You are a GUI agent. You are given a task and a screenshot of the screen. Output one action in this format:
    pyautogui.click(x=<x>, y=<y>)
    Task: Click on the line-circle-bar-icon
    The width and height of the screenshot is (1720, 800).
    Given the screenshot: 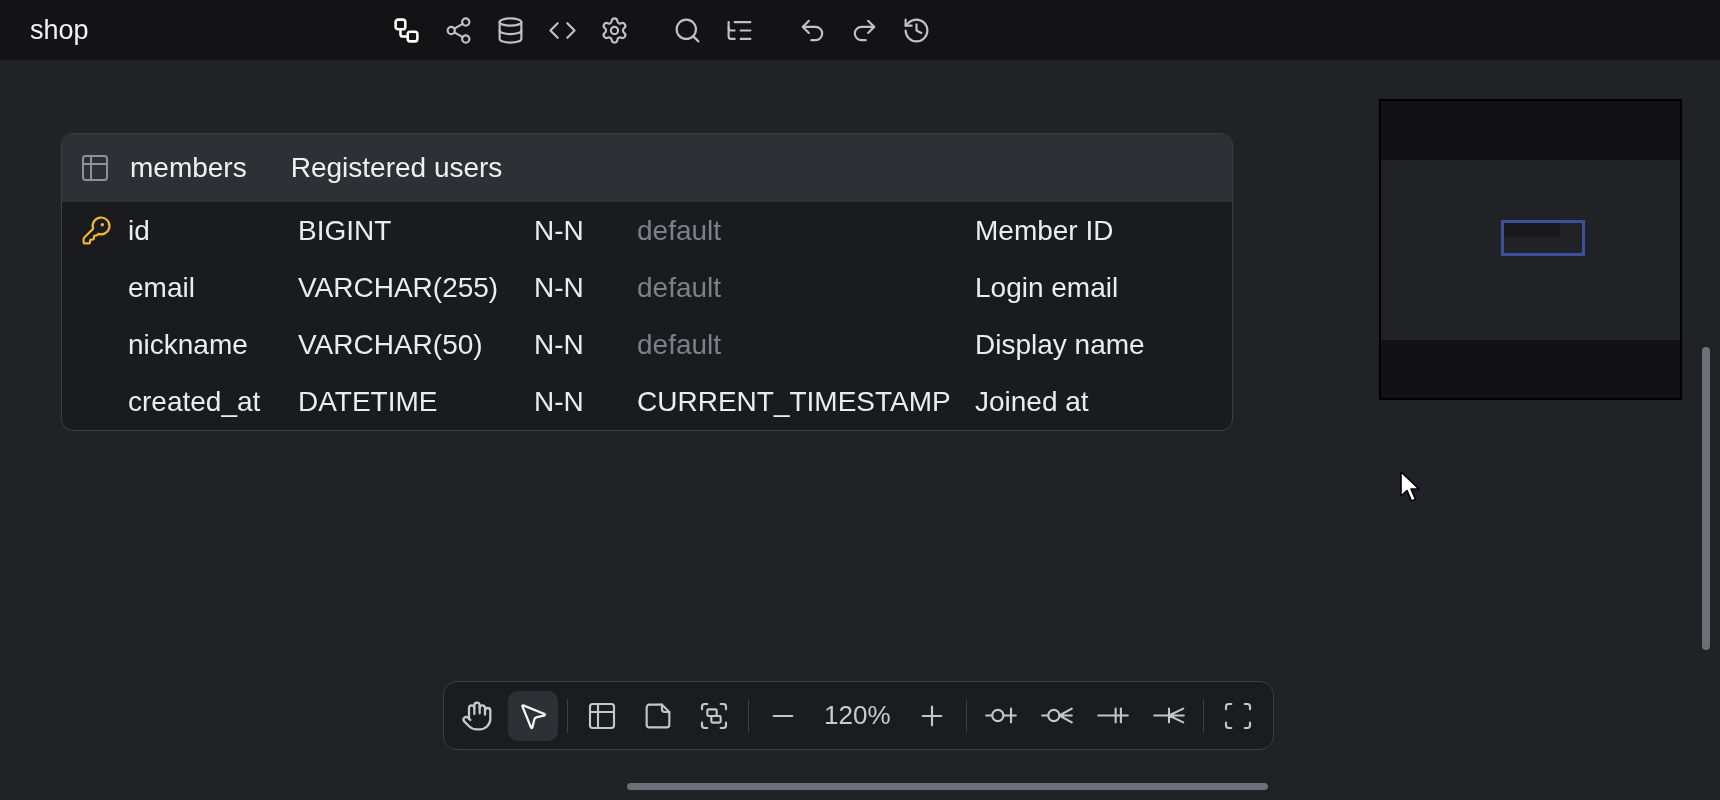 What is the action you would take?
    pyautogui.click(x=1000, y=715)
    